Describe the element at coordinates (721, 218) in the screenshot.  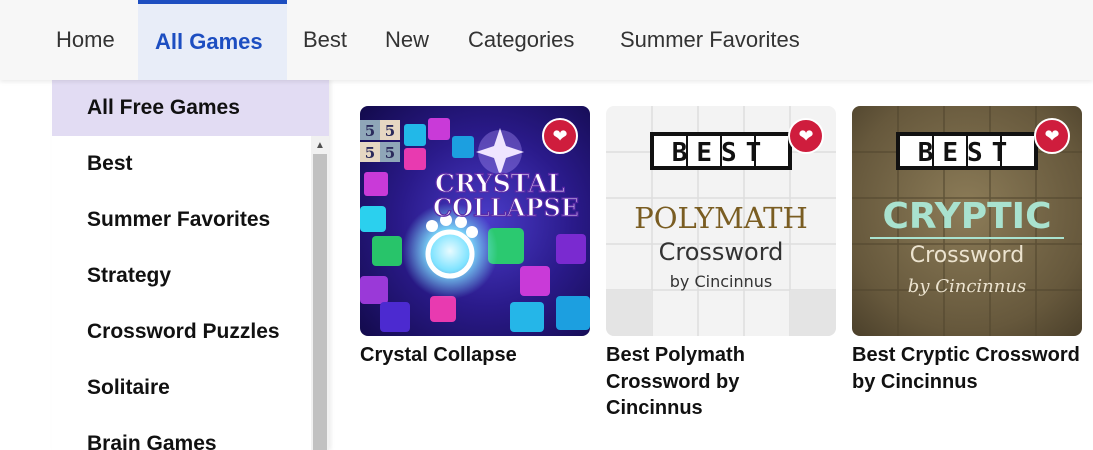
I see `polymath-title-line: POLYMATH` at that location.